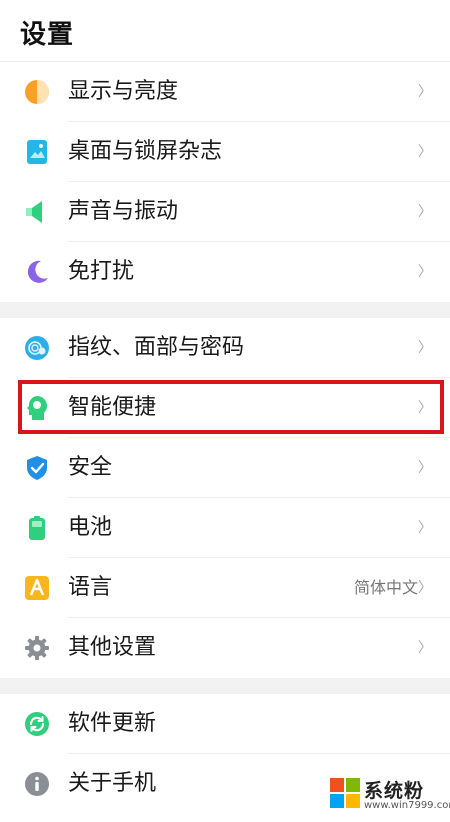 Image resolution: width=450 pixels, height=822 pixels. What do you see at coordinates (156, 347) in the screenshot?
I see `settings-item-label: 指纹、面部与密码` at bounding box center [156, 347].